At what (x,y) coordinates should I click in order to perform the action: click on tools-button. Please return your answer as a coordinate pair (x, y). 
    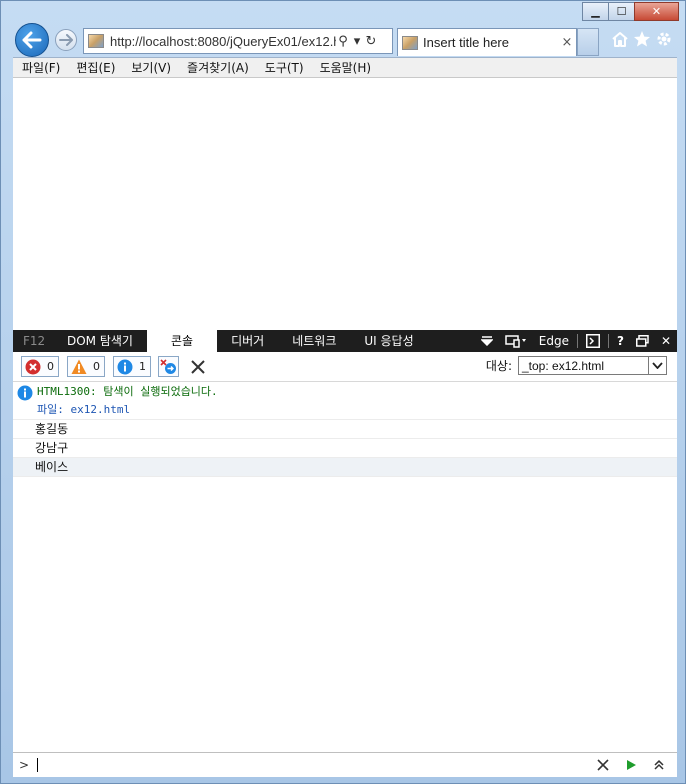
    Looking at the image, I should click on (664, 39).